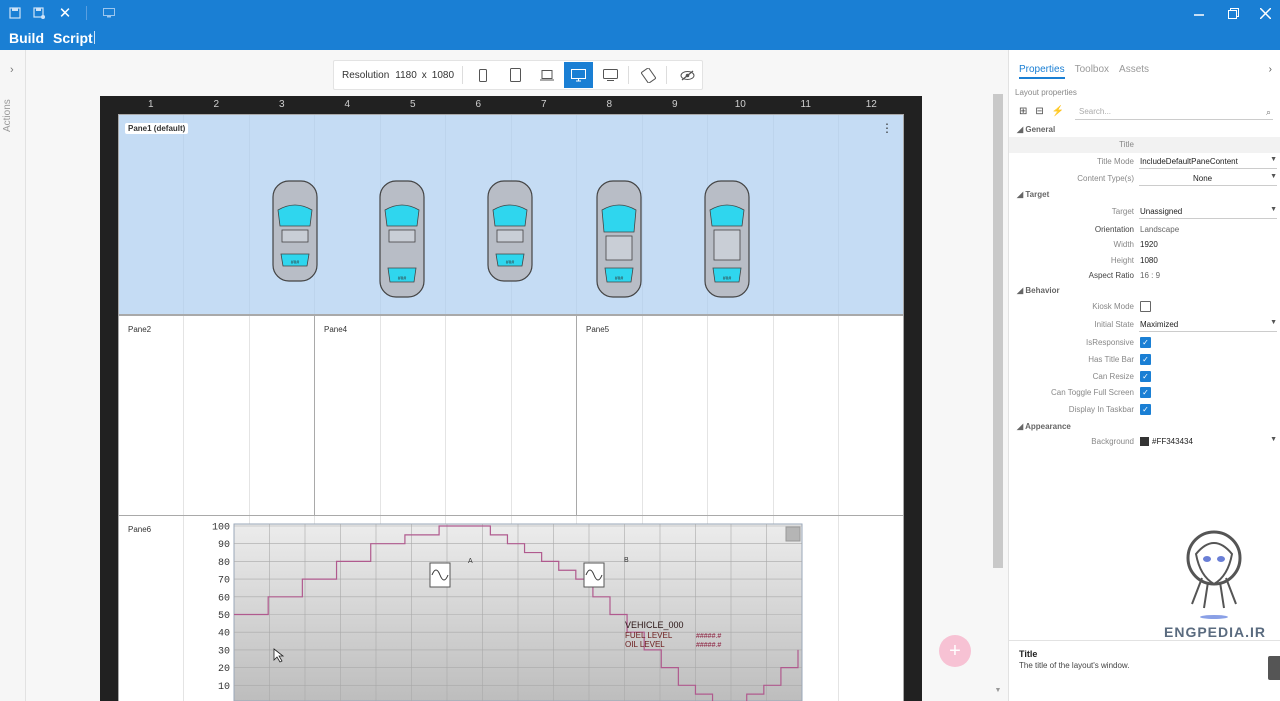  I want to click on y-tick-label: 40, so click(224, 634).